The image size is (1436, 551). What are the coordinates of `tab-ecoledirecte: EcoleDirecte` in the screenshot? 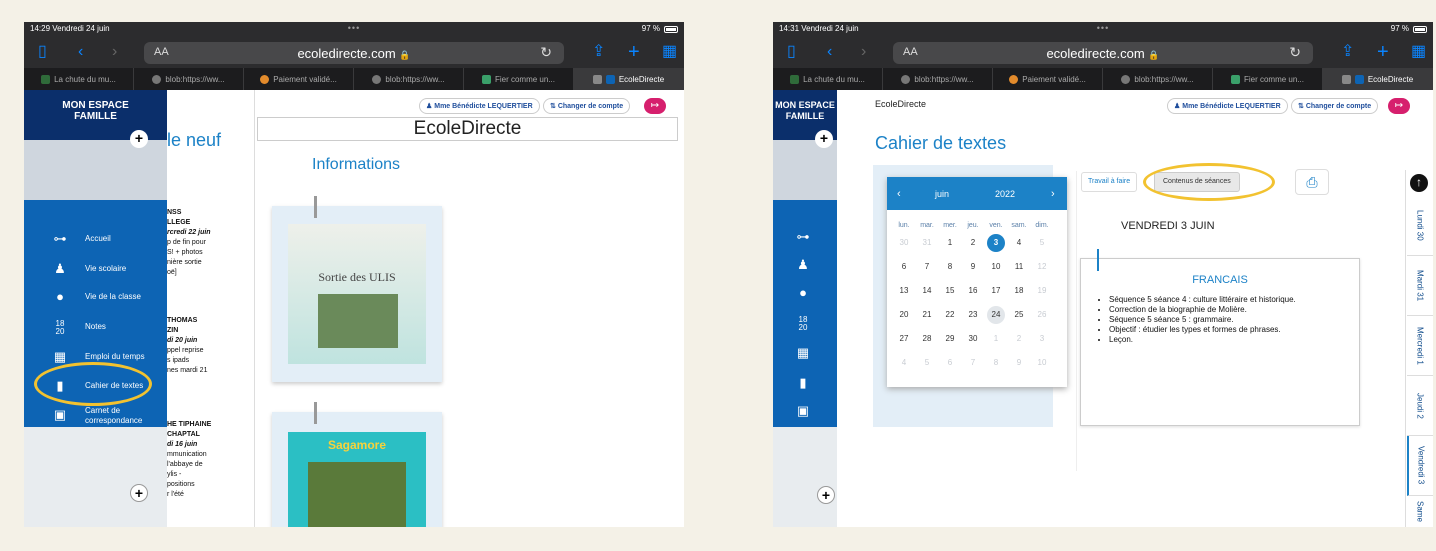 It's located at (629, 79).